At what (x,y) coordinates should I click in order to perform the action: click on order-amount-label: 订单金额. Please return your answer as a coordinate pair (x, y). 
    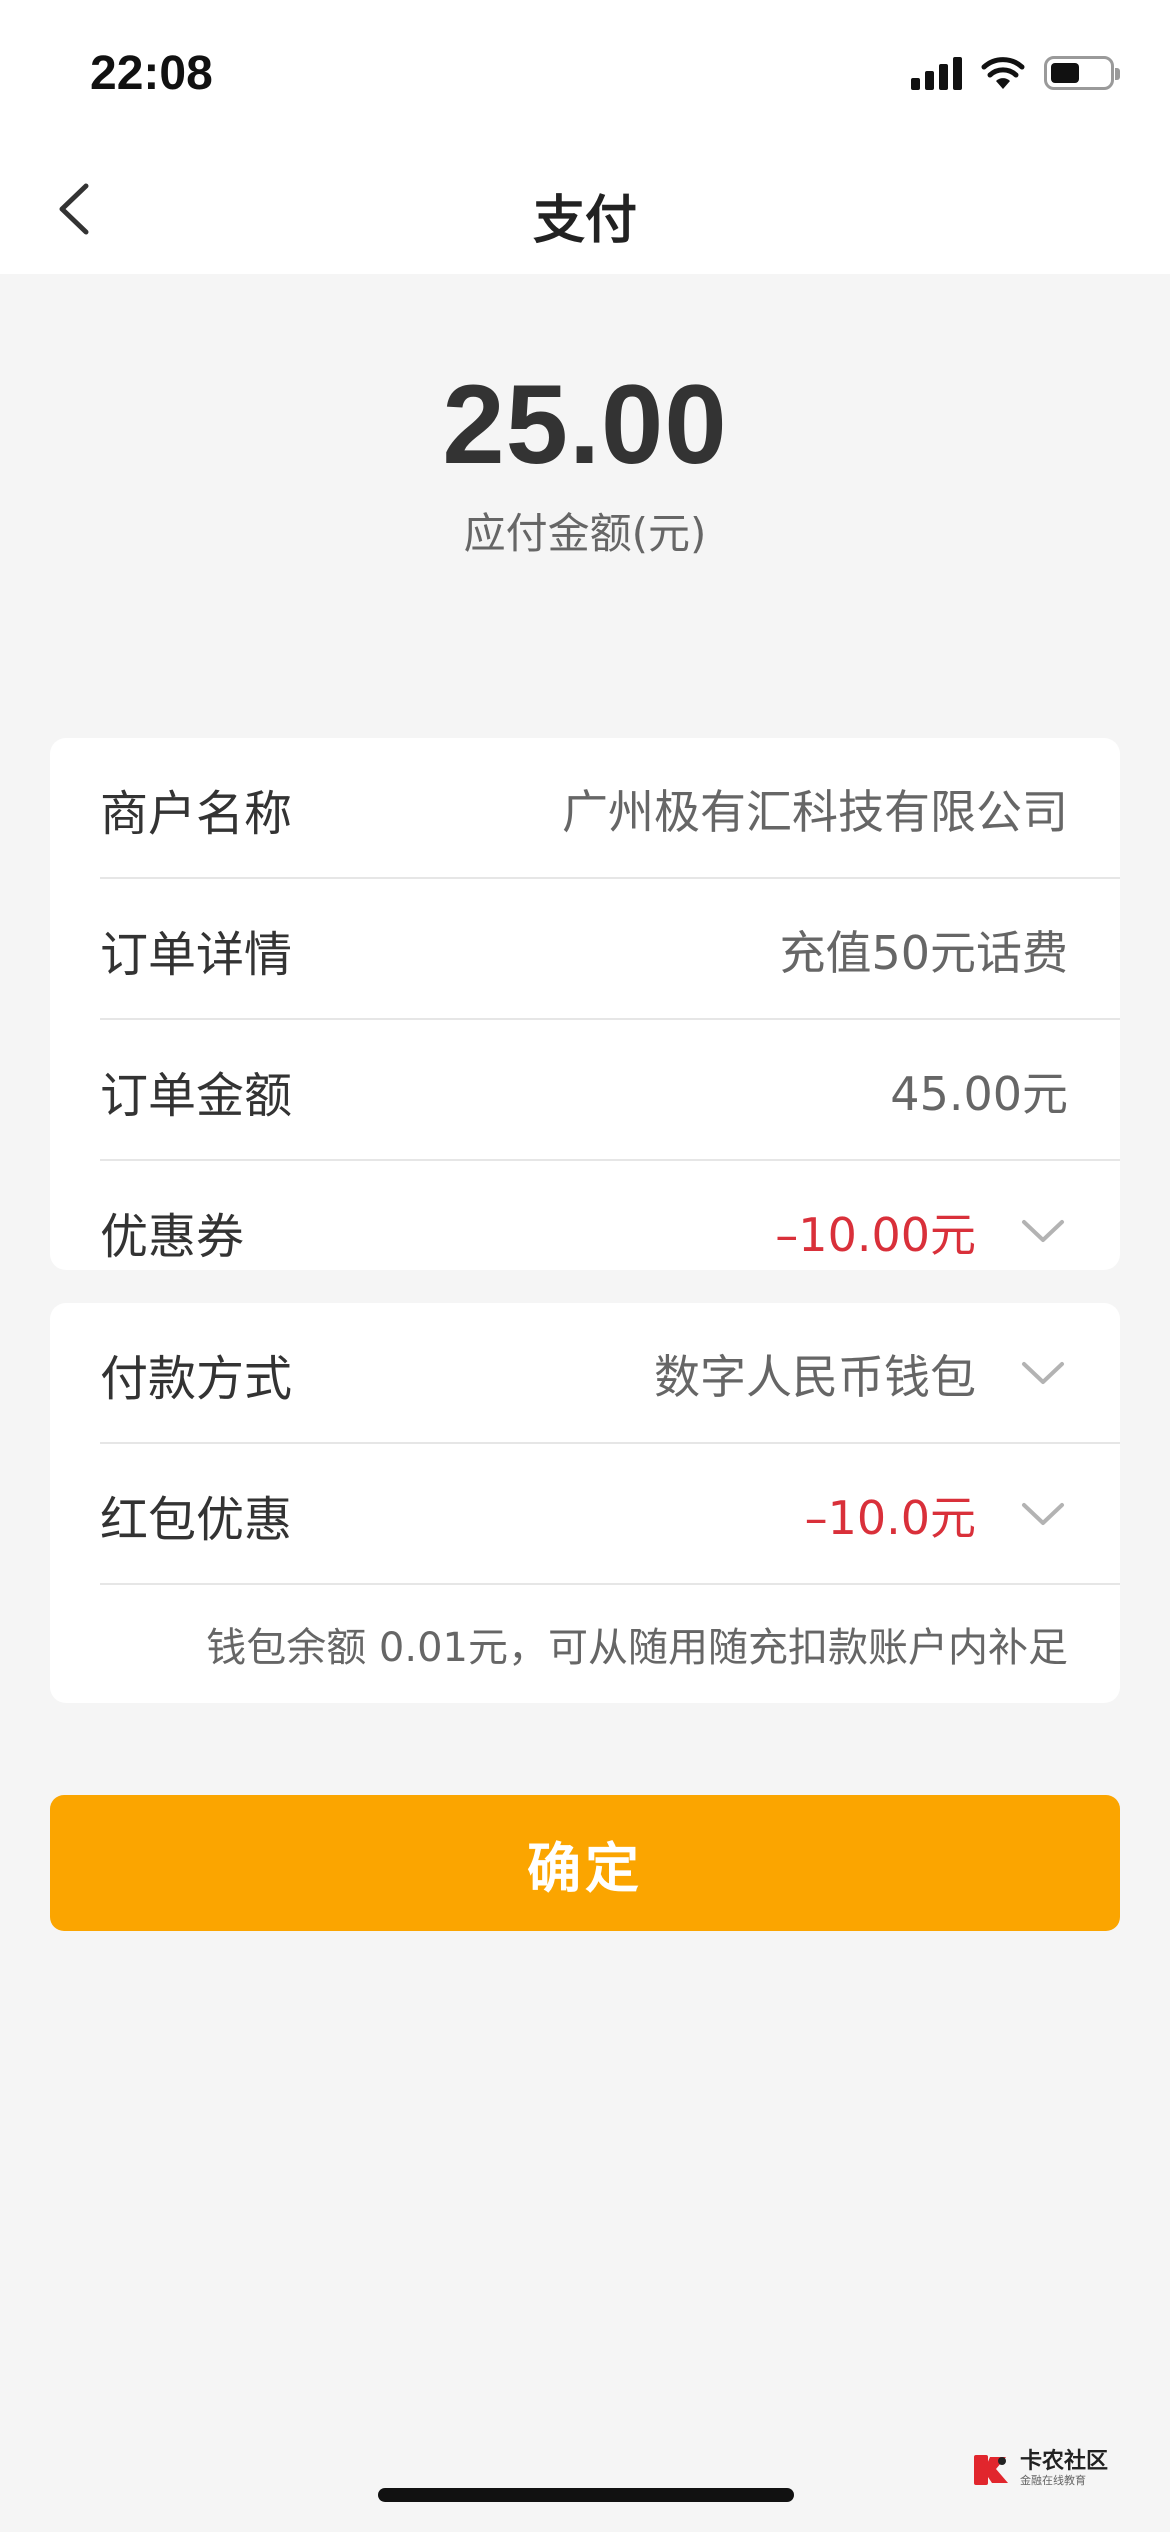
    Looking at the image, I should click on (196, 1095).